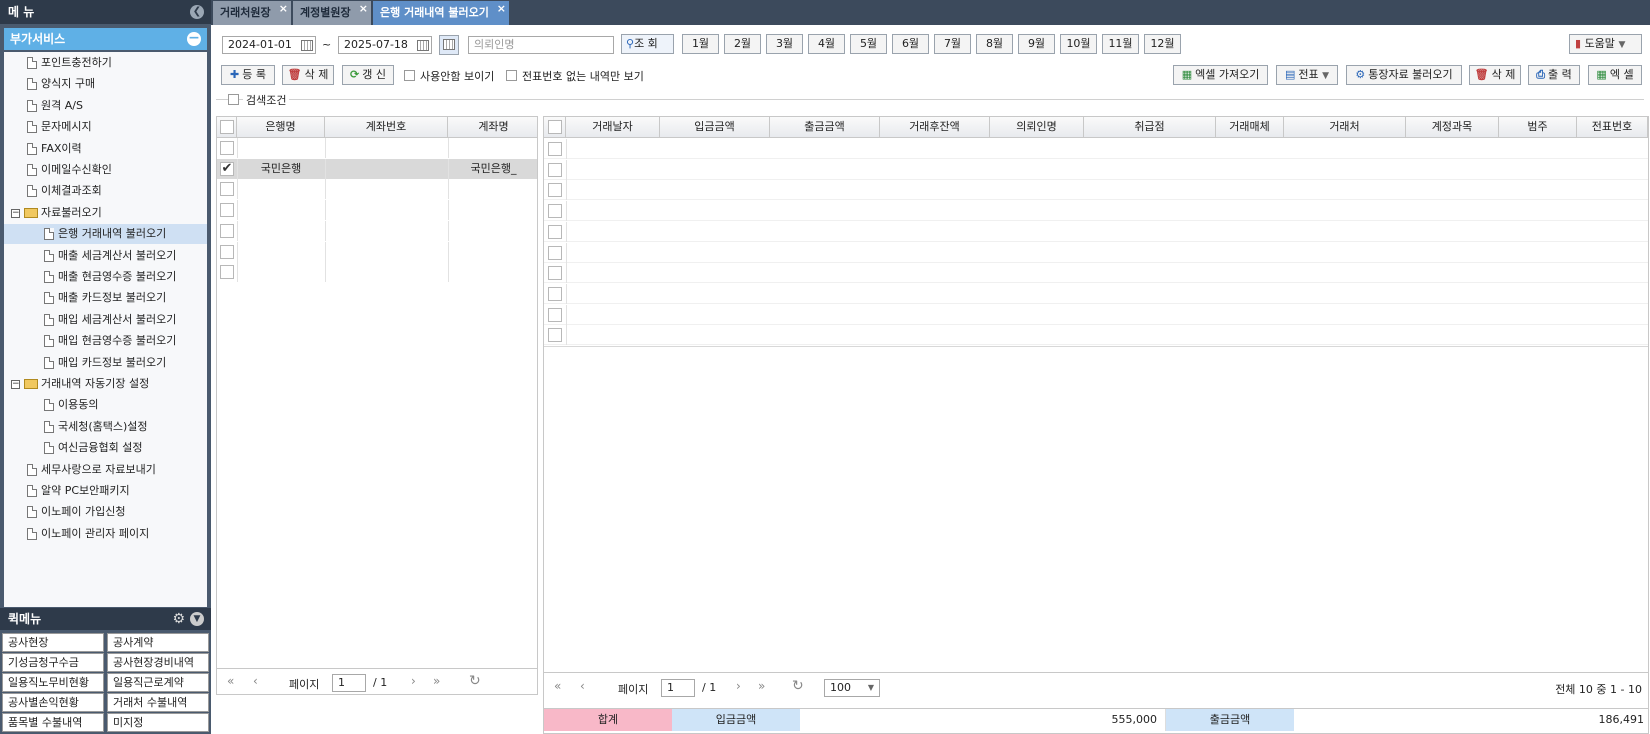 This screenshot has height=734, width=1650. What do you see at coordinates (308, 75) in the screenshot?
I see `delete-button: 🗑 삭 제` at bounding box center [308, 75].